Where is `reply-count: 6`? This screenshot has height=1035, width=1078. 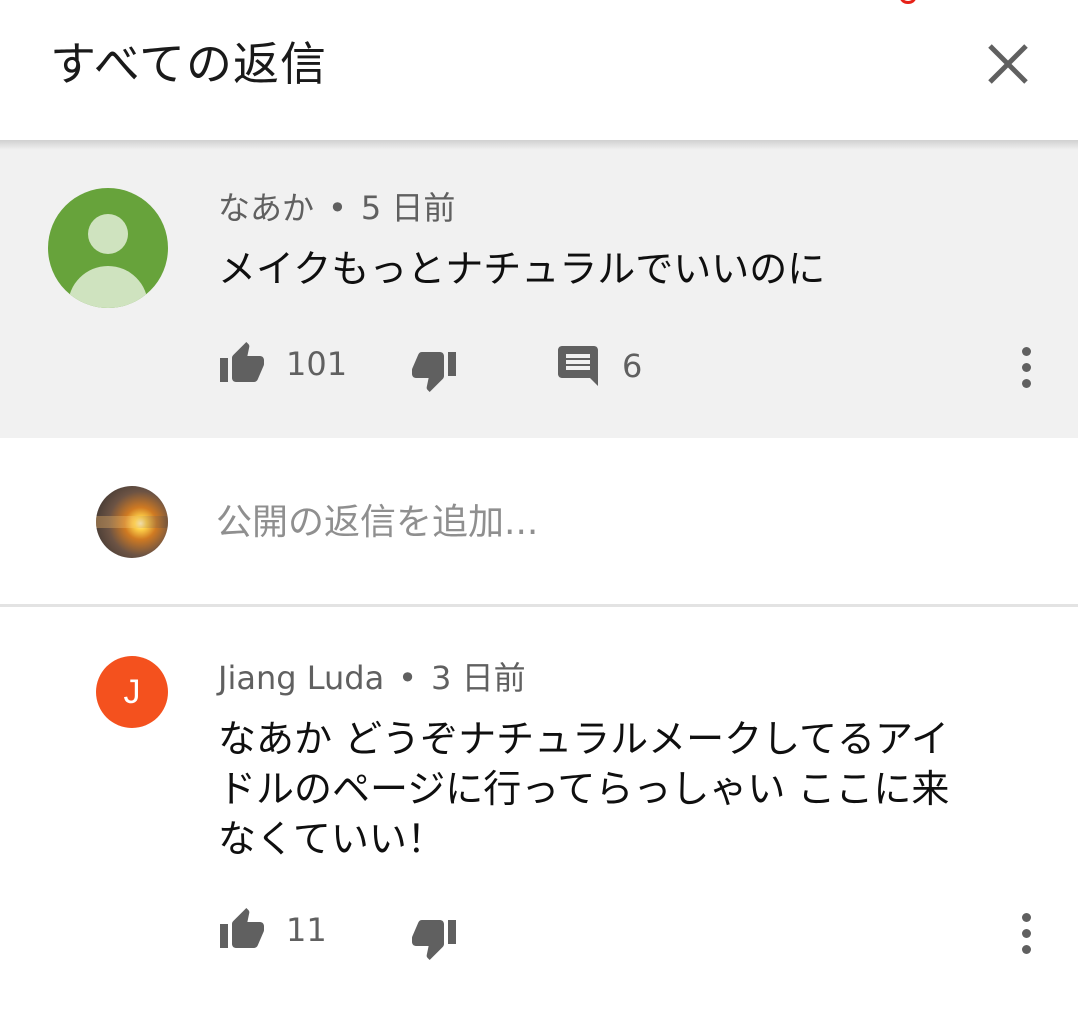 reply-count: 6 is located at coordinates (632, 366).